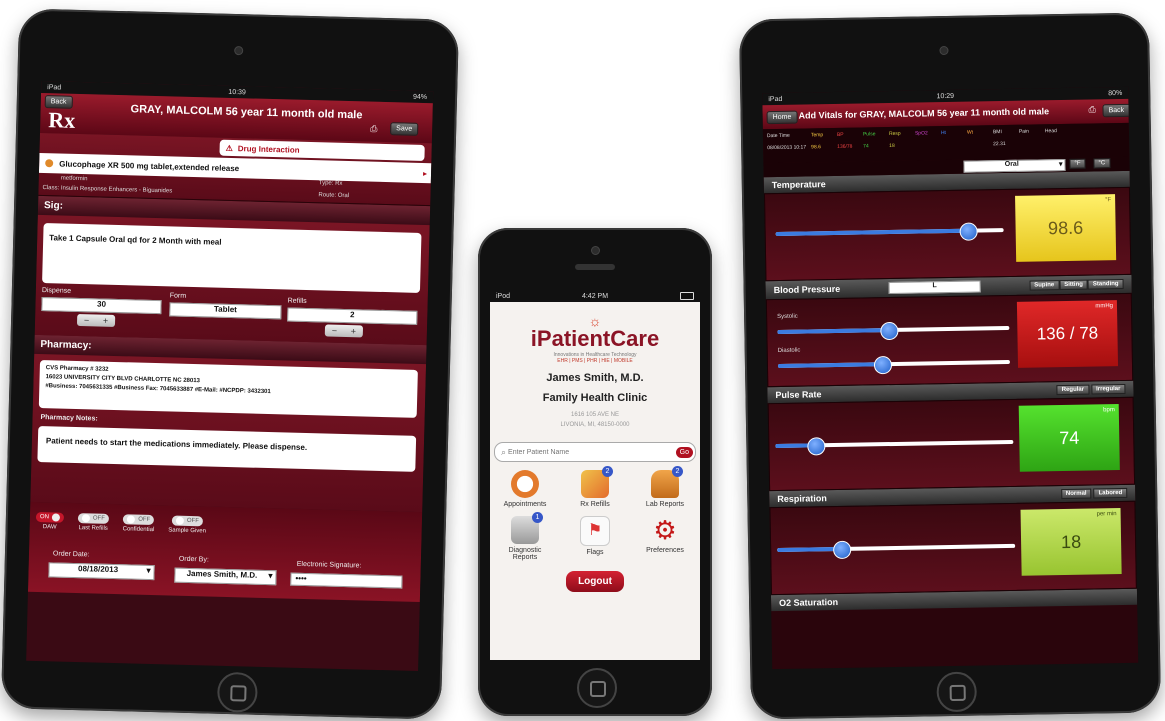  I want to click on form-select: Tablet, so click(225, 311).